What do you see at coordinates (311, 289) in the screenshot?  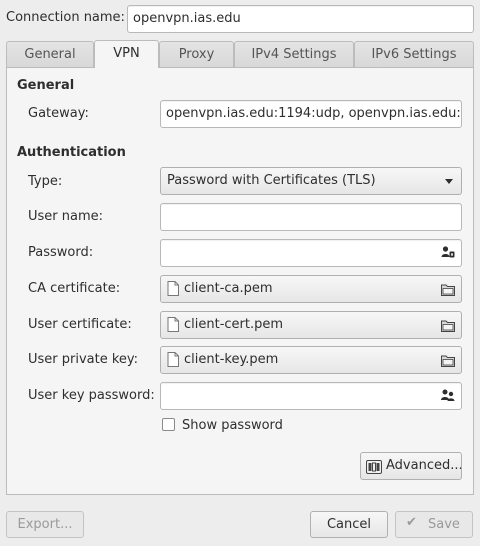 I see `ca-certificate-chooser: client-ca.pem` at bounding box center [311, 289].